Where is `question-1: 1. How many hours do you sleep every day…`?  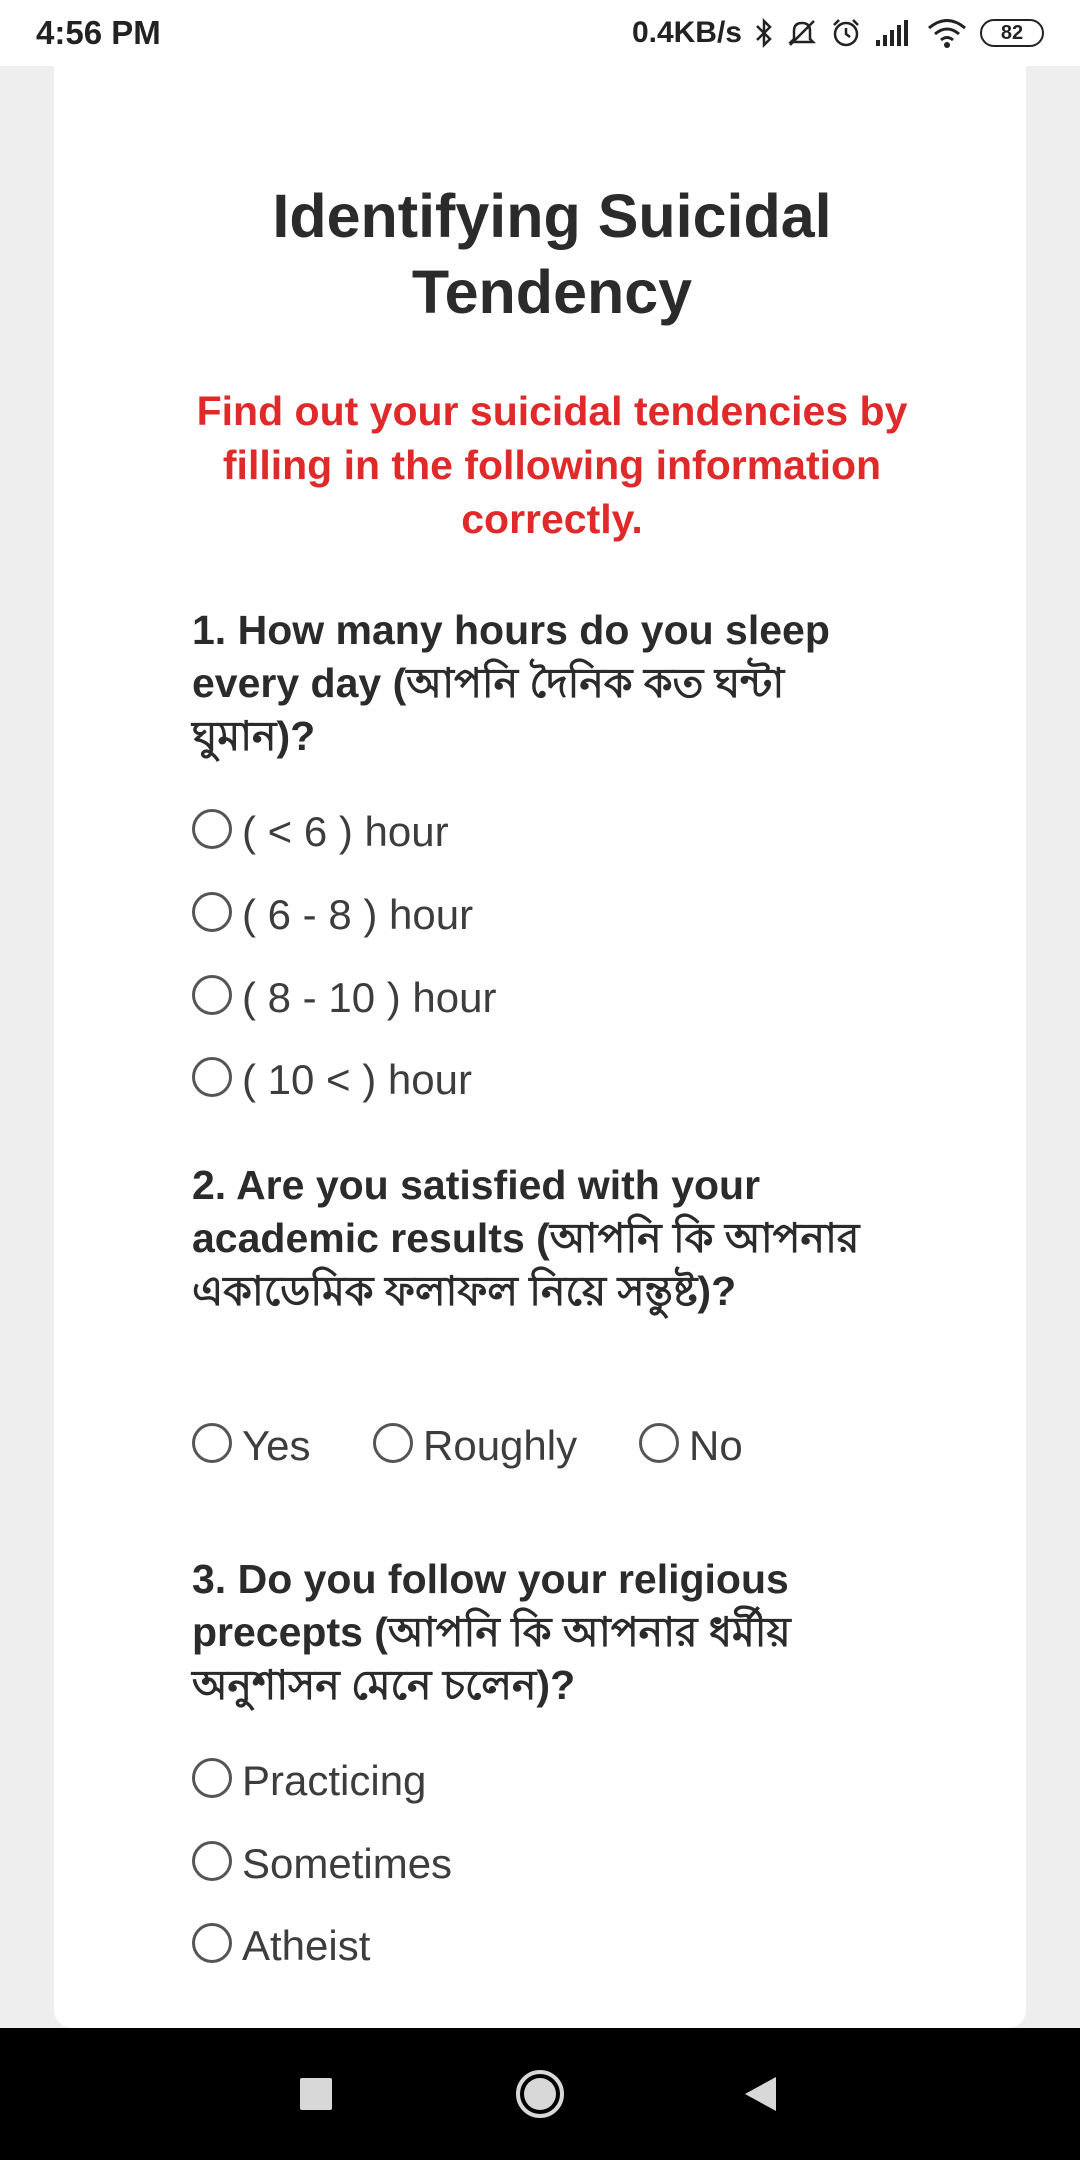 question-1: 1. How many hours do you sleep every day… is located at coordinates (511, 683).